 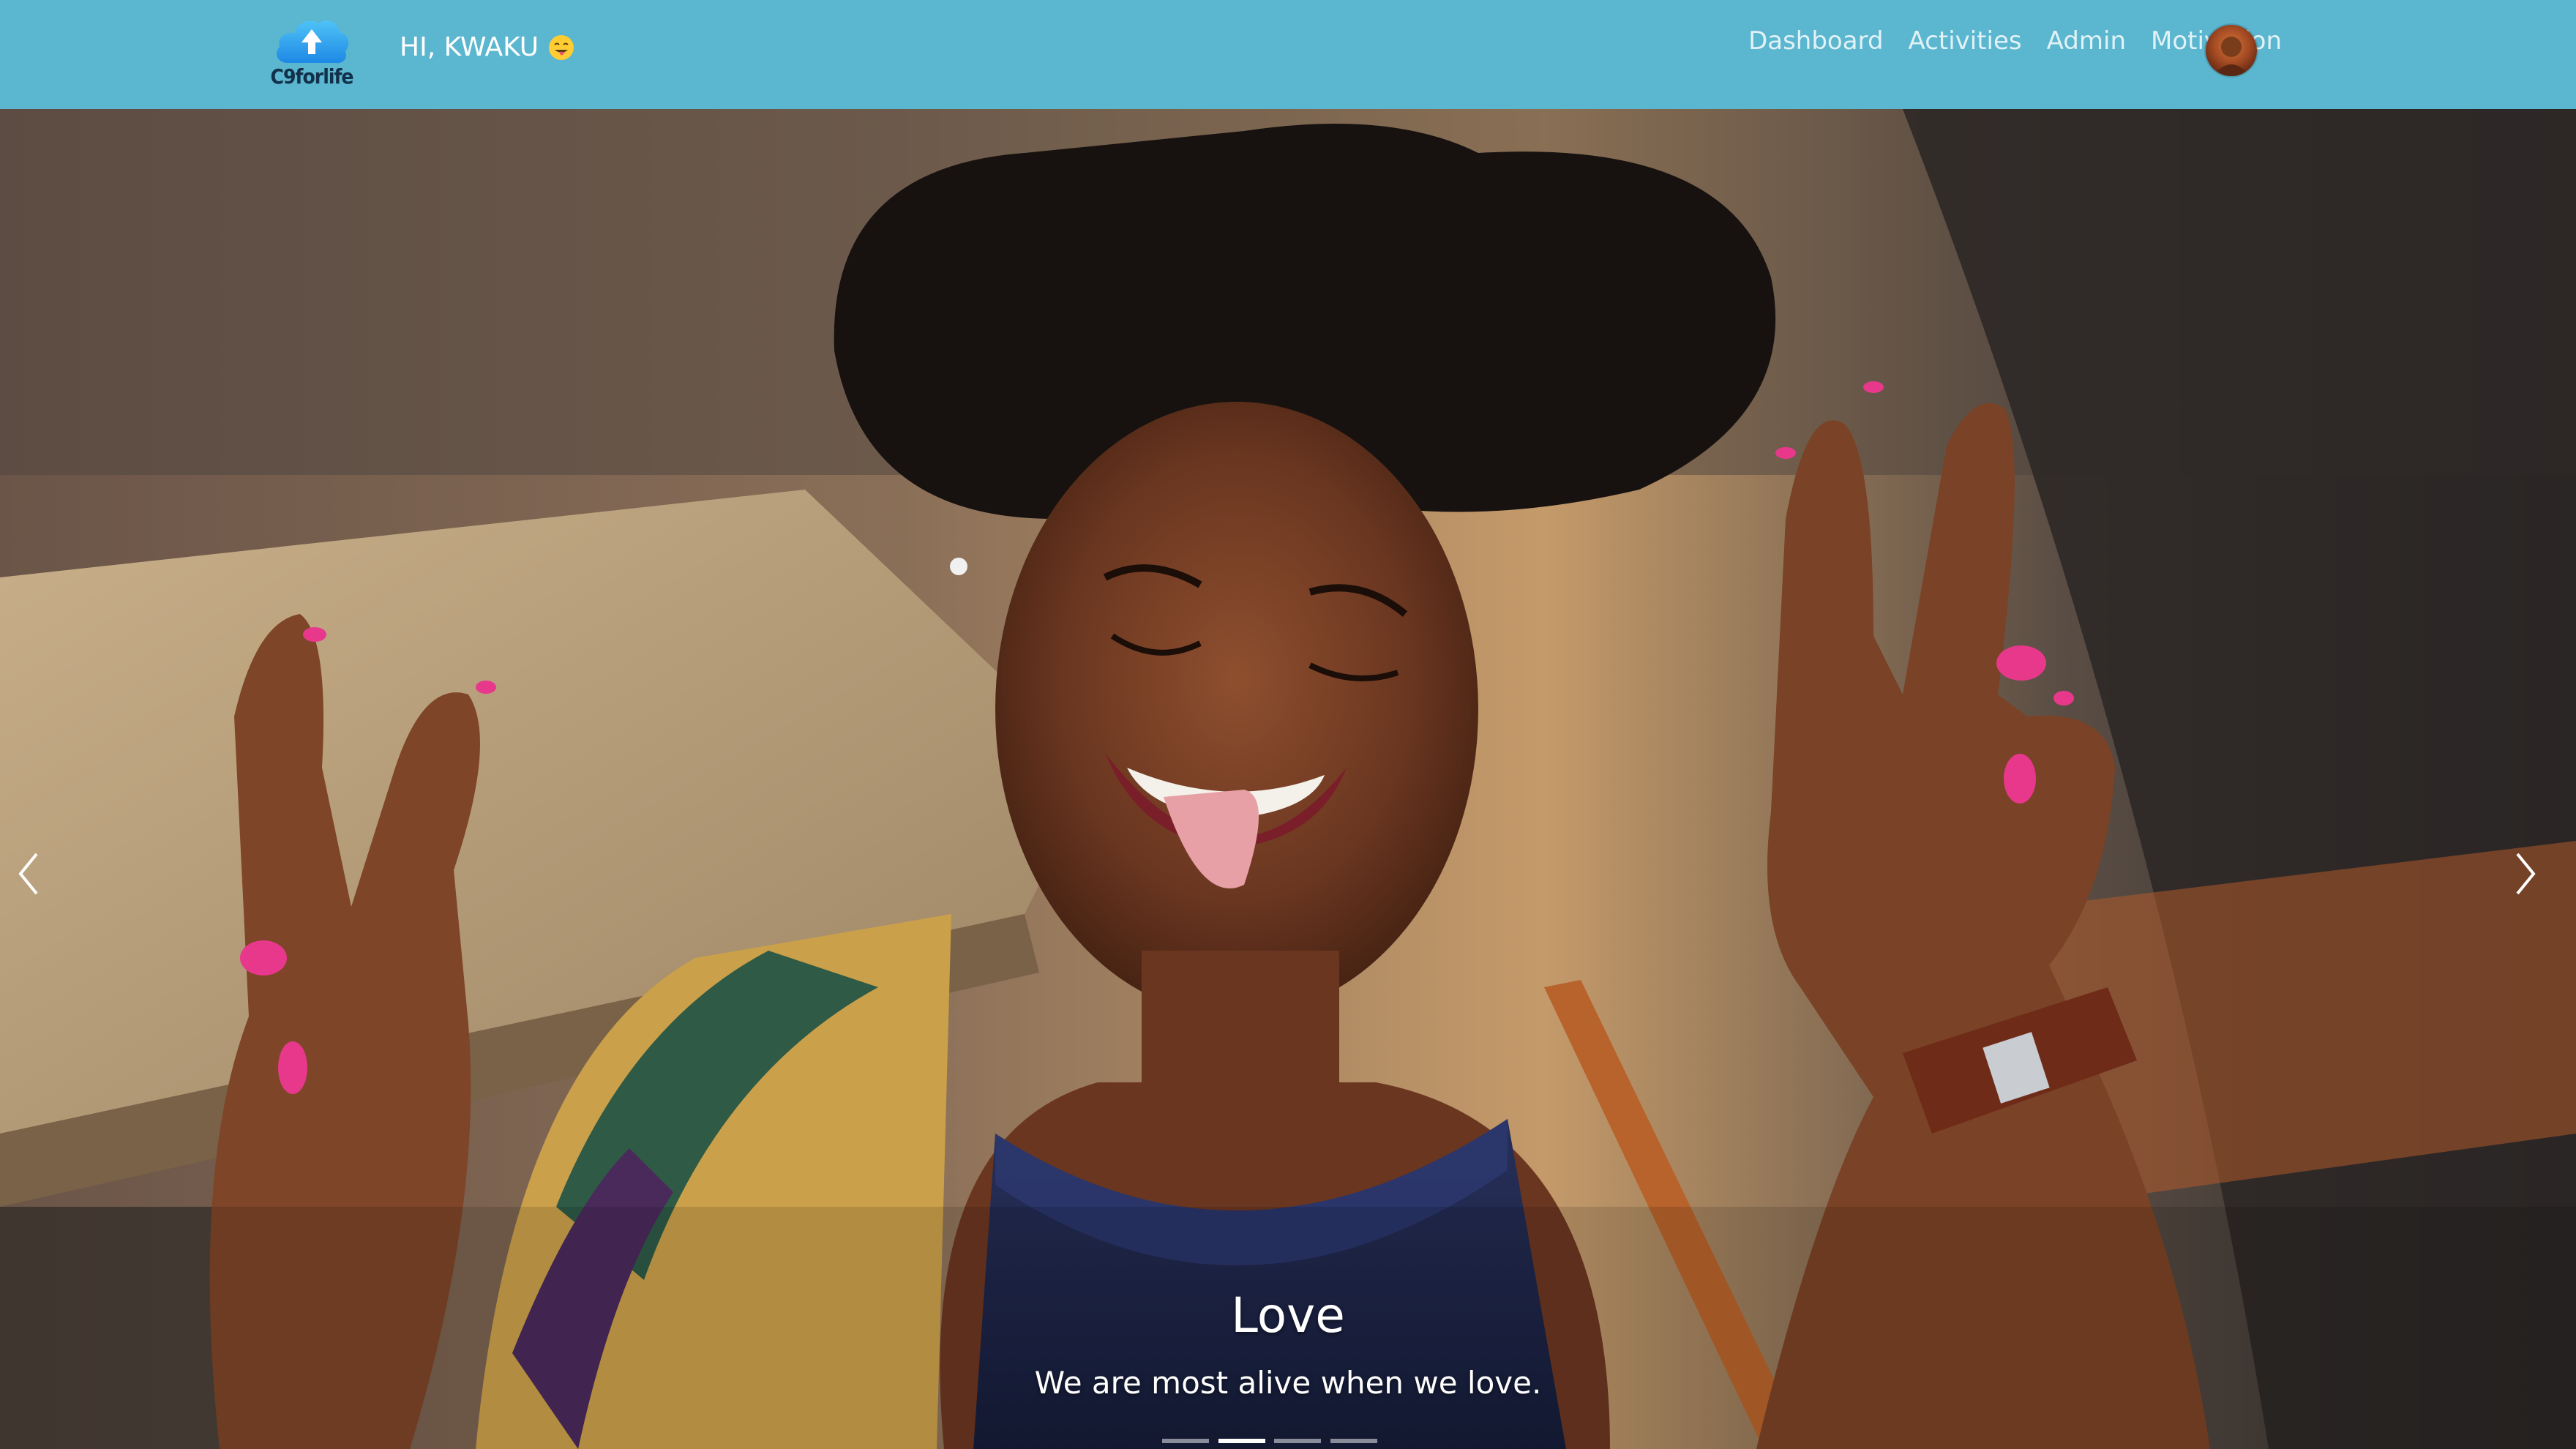 I want to click on nav-activities: Activities, so click(x=1965, y=41).